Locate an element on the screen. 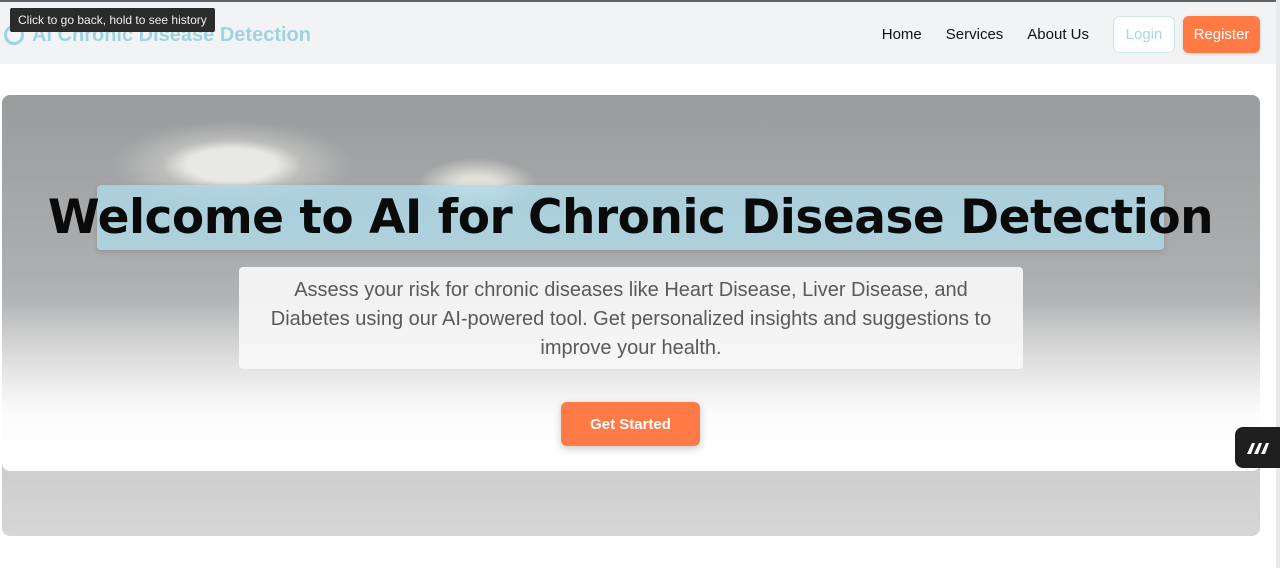  nav-links: Home Services About Us Login Register is located at coordinates (1059, 34).